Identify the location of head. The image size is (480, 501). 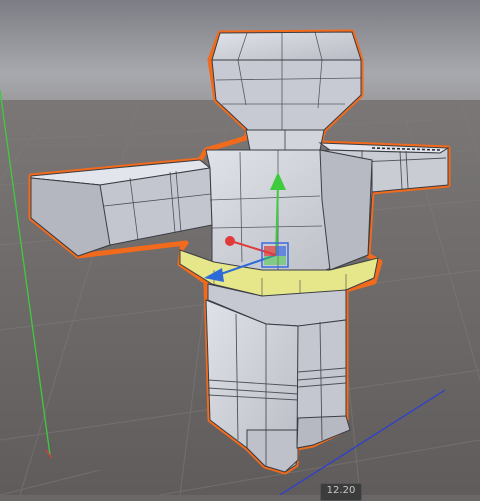
(286, 81).